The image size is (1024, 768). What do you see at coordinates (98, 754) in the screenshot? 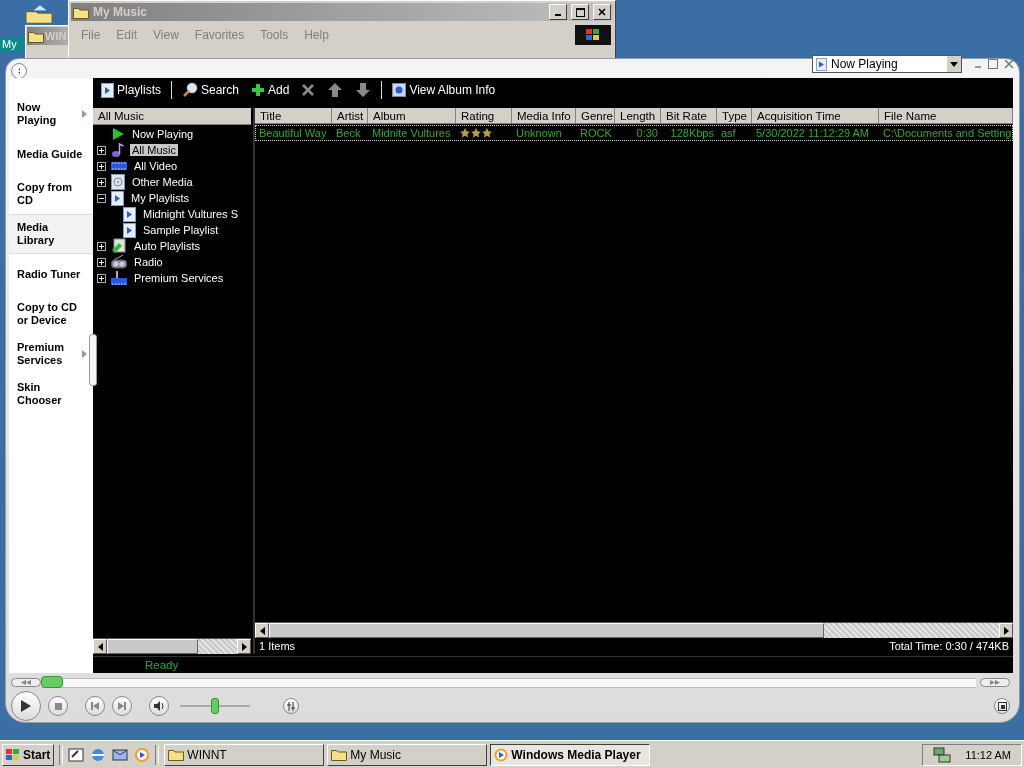
I see `browser-icon` at bounding box center [98, 754].